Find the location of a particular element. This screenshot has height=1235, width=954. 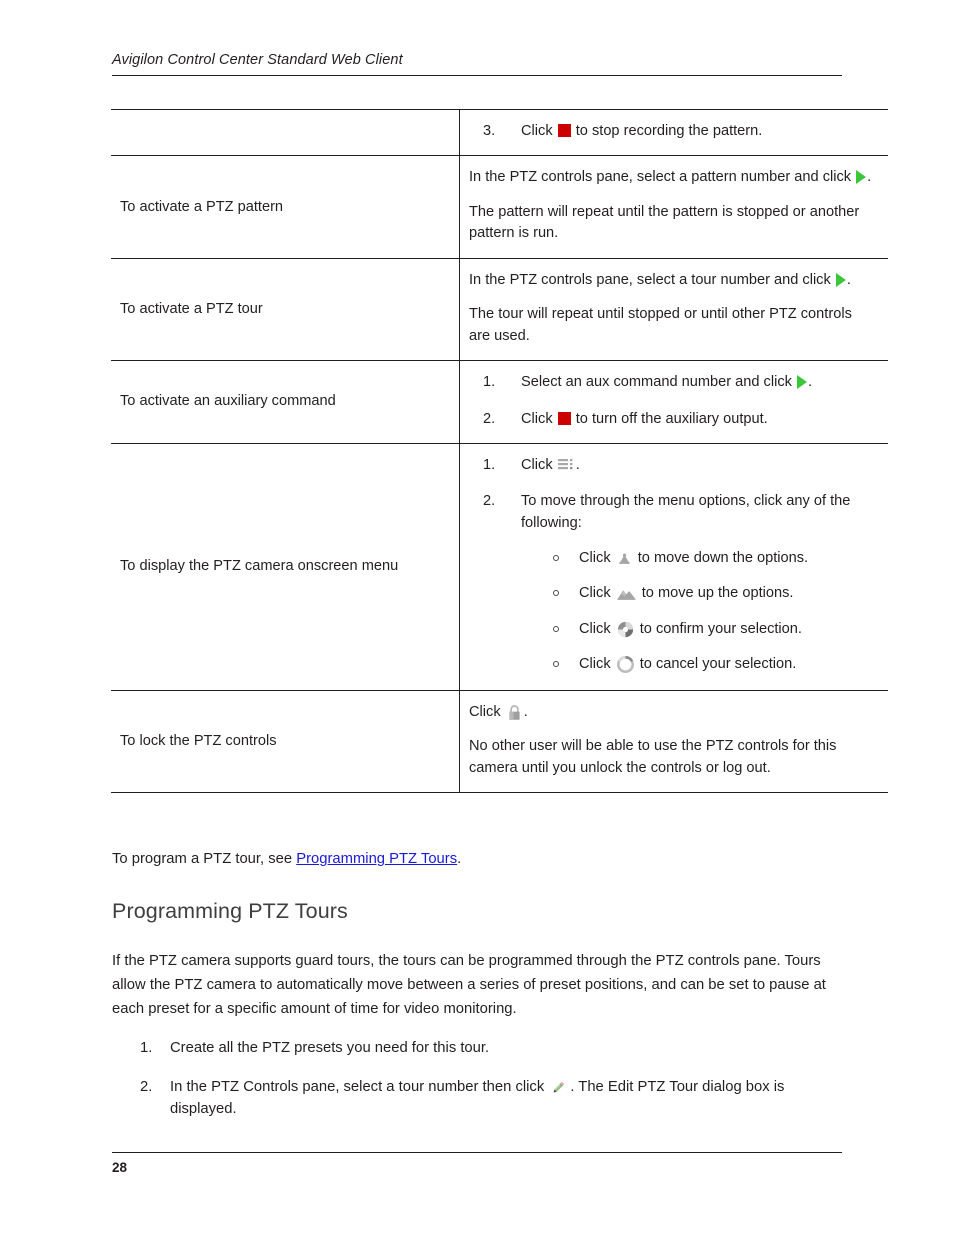

table-cell-label: To activate a PTZ tour is located at coordinates (285, 309).